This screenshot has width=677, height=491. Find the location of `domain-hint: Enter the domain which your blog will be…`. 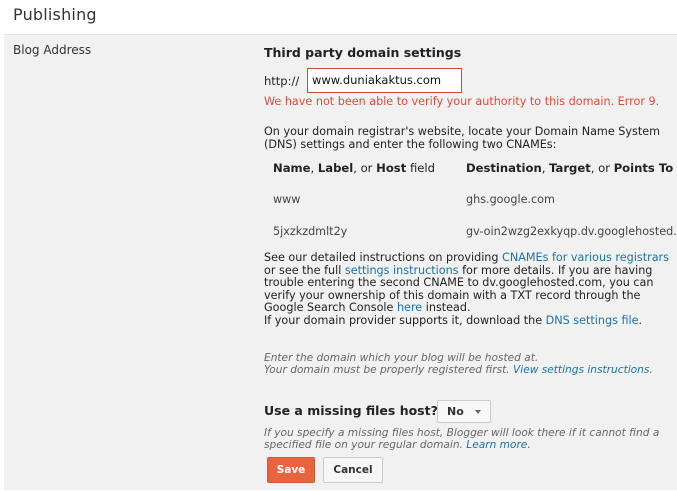

domain-hint: Enter the domain which your blog will be… is located at coordinates (458, 364).